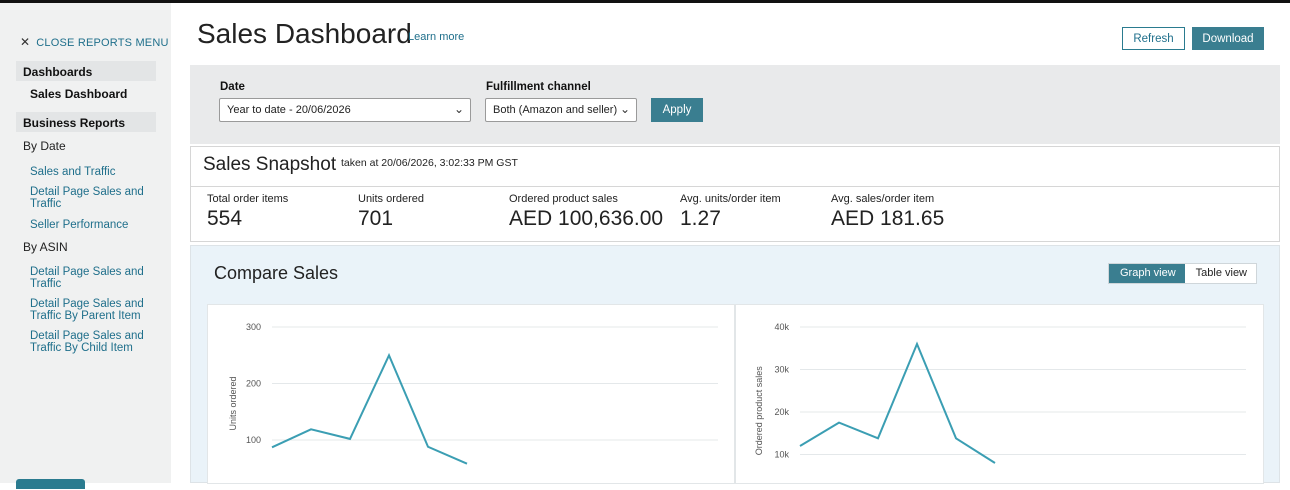 The height and width of the screenshot is (490, 1290). I want to click on metric-value: 701, so click(376, 218).